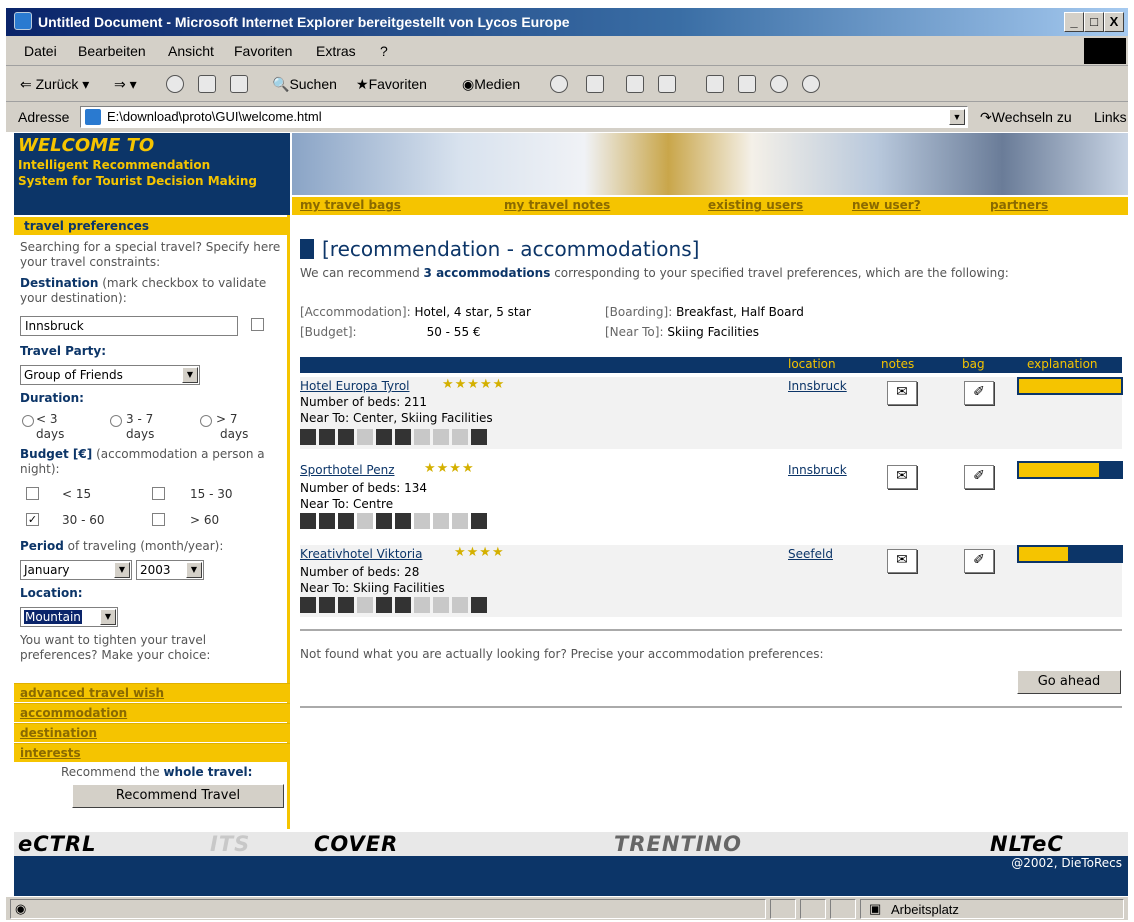  I want to click on history-icon, so click(559, 84).